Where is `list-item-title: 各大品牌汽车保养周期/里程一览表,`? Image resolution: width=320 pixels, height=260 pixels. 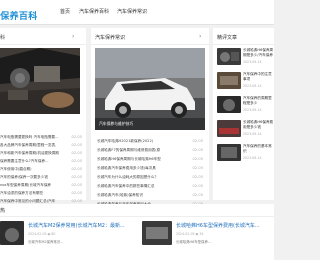 list-item-title: 各大品牌汽车保养周期/里程一览表, is located at coordinates (28, 145).